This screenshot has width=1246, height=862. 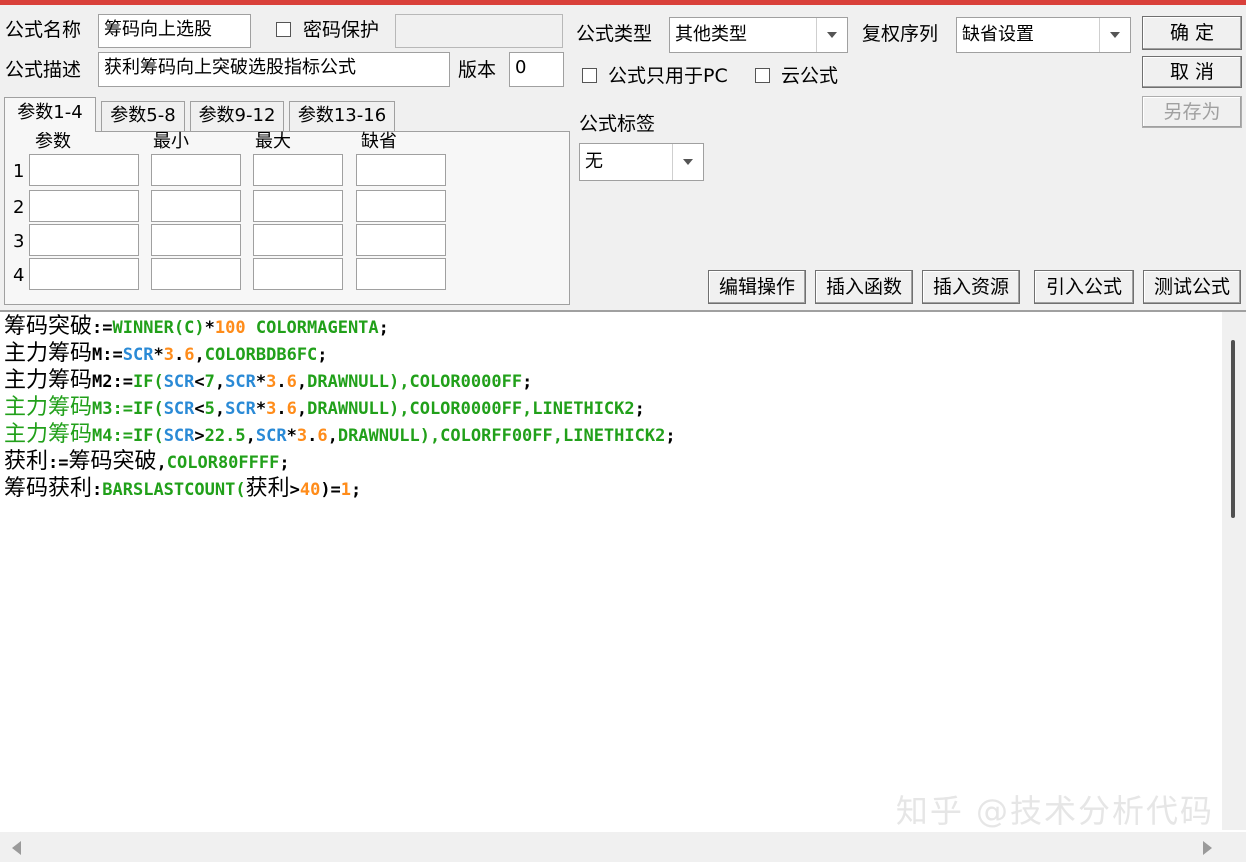 What do you see at coordinates (611, 462) in the screenshot?
I see `code-line: 获利:=筹码突破,COLOR80FFFF;` at bounding box center [611, 462].